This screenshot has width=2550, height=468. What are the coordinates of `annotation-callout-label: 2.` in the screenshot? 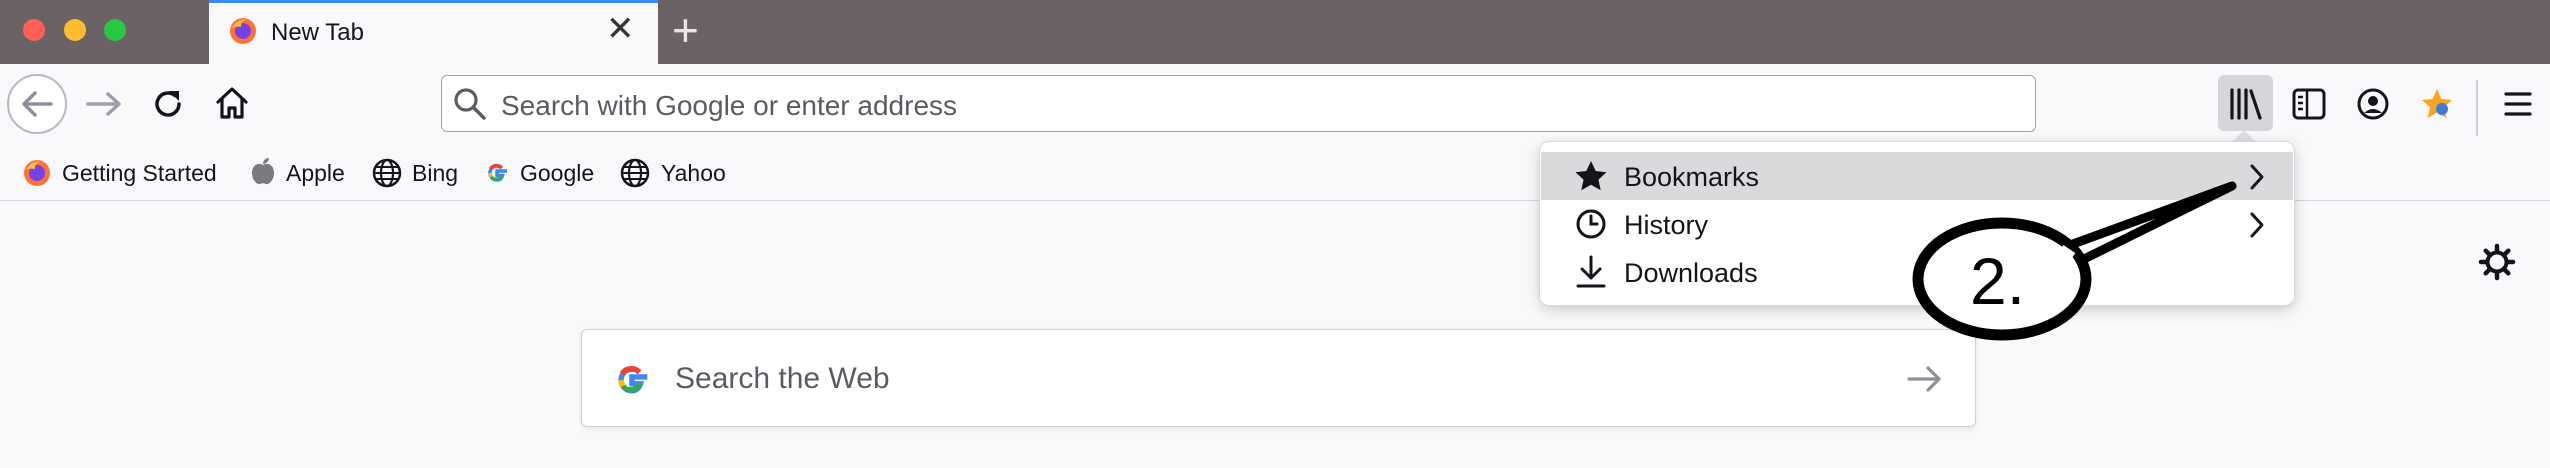 It's located at (1998, 281).